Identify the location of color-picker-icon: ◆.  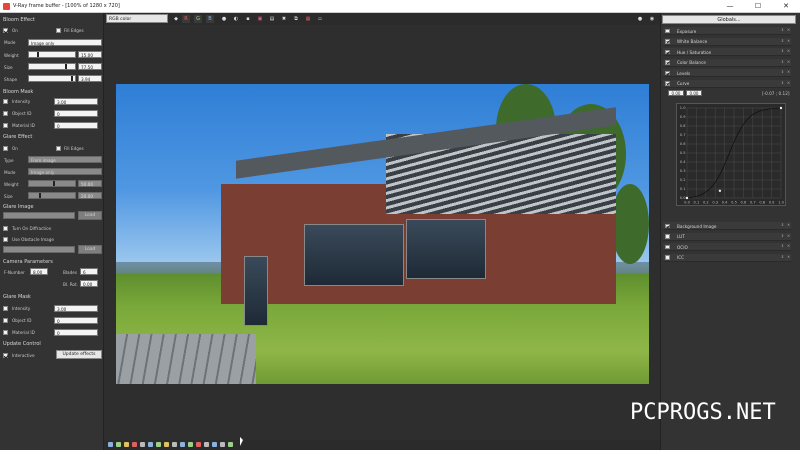
(176, 19).